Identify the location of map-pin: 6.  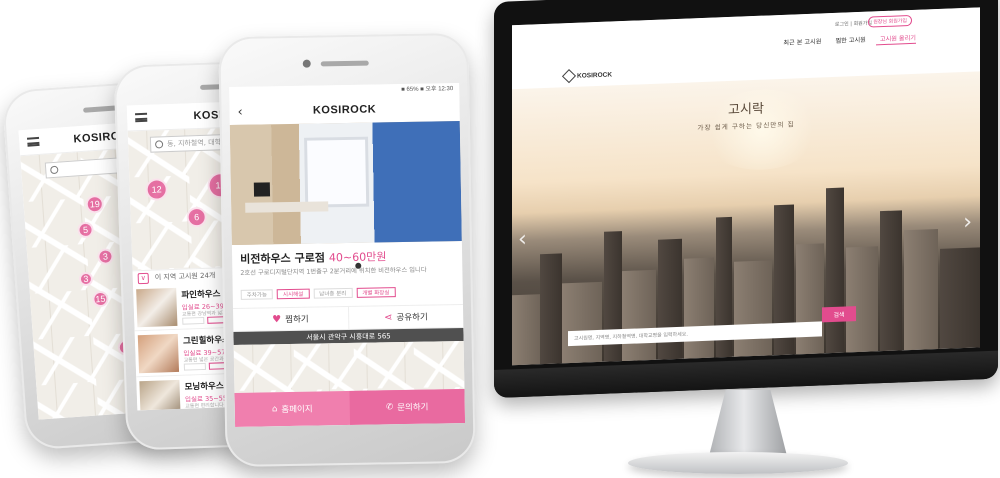
(197, 217).